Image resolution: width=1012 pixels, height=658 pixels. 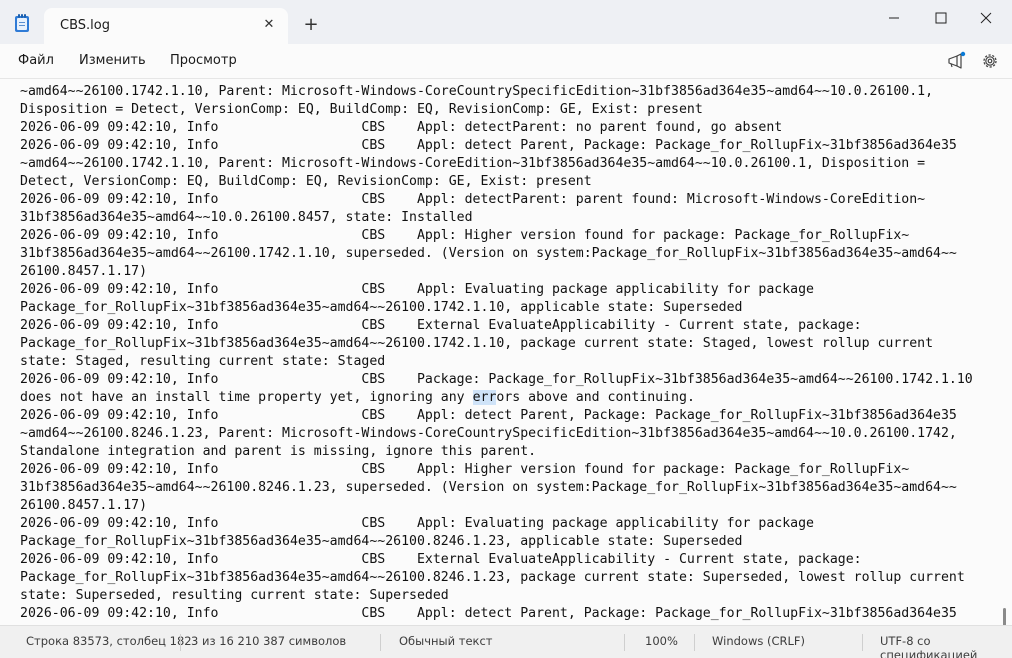 I want to click on maximize-button, so click(x=940, y=18).